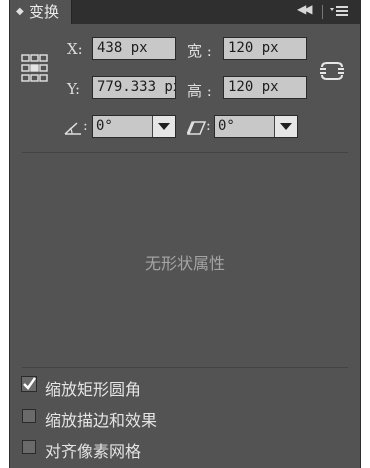  What do you see at coordinates (29, 384) in the screenshot?
I see `checkbox-checked` at bounding box center [29, 384].